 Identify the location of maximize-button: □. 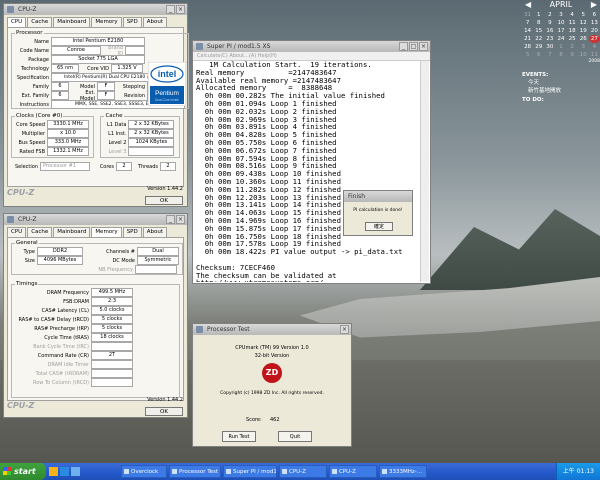
(413, 46).